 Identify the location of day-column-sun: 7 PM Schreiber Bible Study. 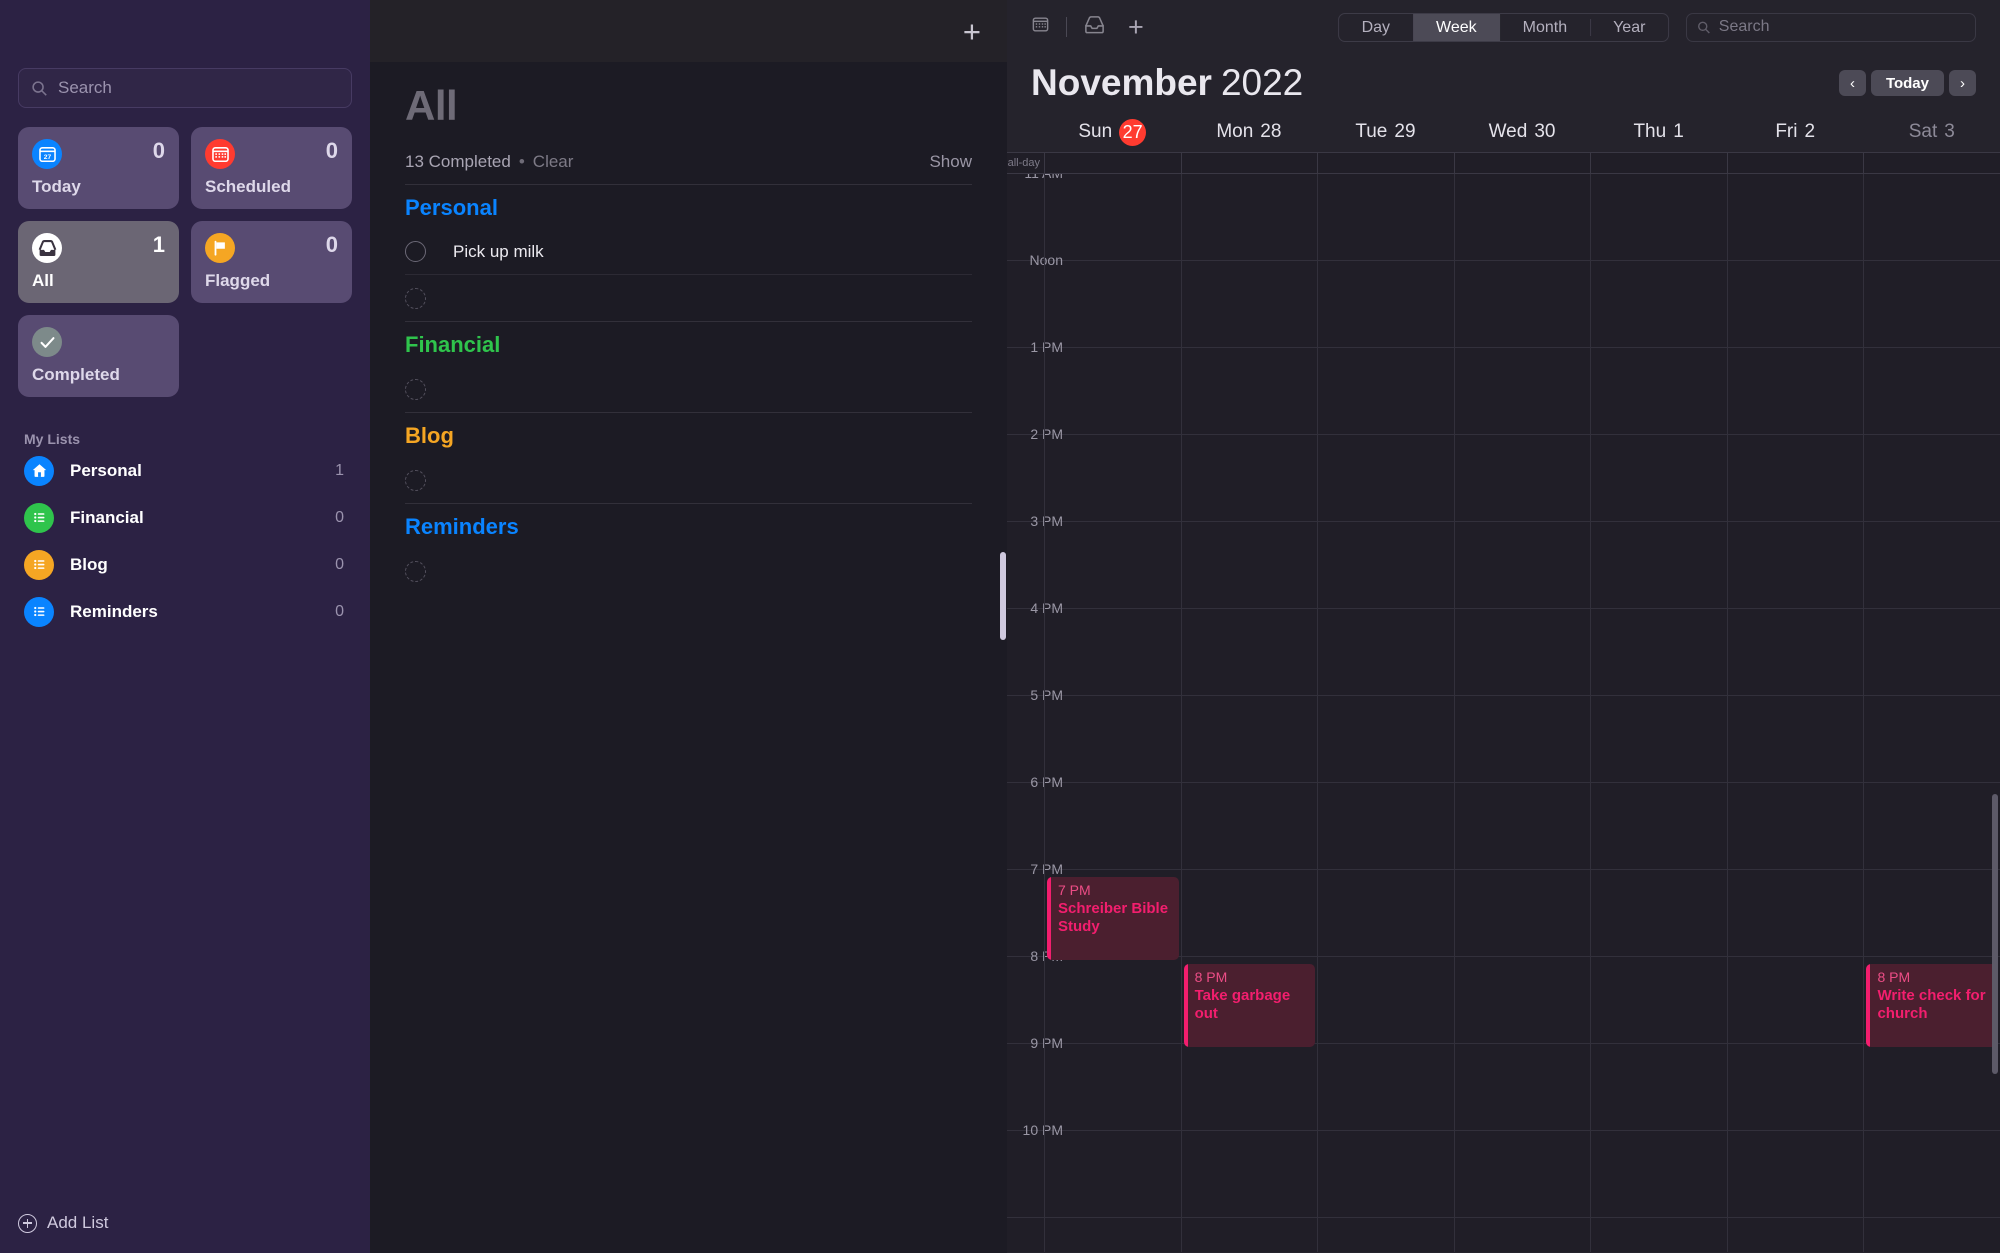
(1112, 713).